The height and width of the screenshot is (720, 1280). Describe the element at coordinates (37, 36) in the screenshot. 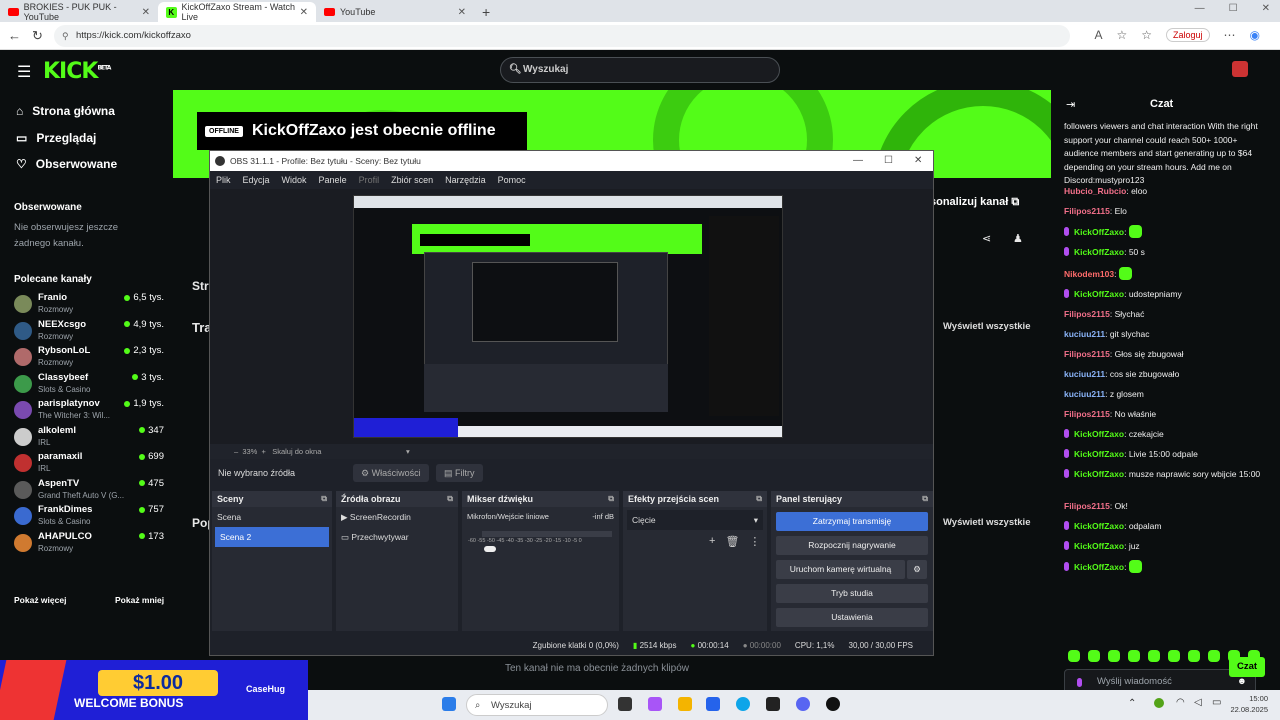

I see `reload-icon: ↻` at that location.